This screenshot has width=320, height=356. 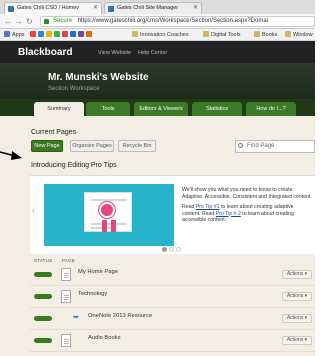 I want to click on page-subtitle: Section Workspace, so click(x=74, y=89).